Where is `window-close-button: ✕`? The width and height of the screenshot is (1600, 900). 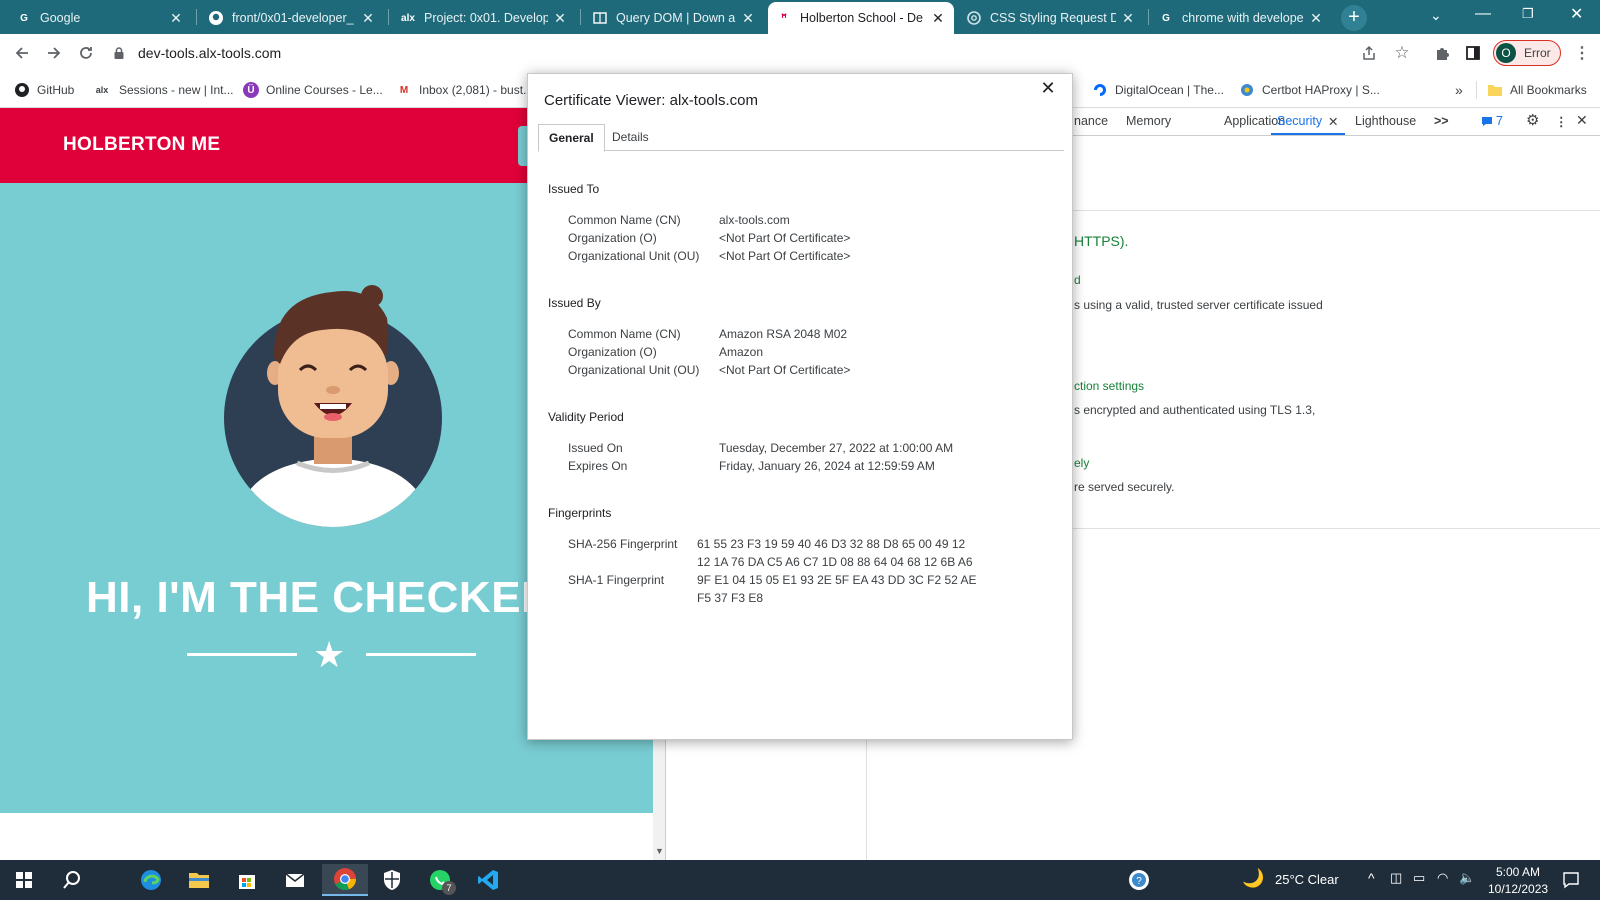
window-close-button: ✕ is located at coordinates (1576, 14).